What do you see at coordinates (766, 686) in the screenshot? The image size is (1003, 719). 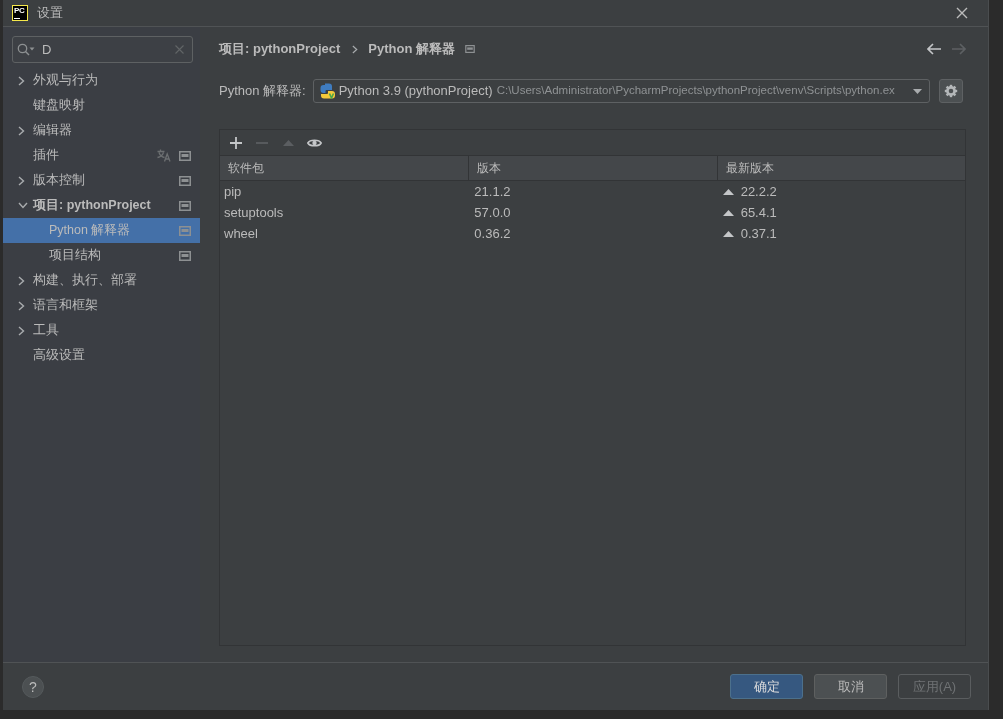 I see `confirm-button: 确定` at bounding box center [766, 686].